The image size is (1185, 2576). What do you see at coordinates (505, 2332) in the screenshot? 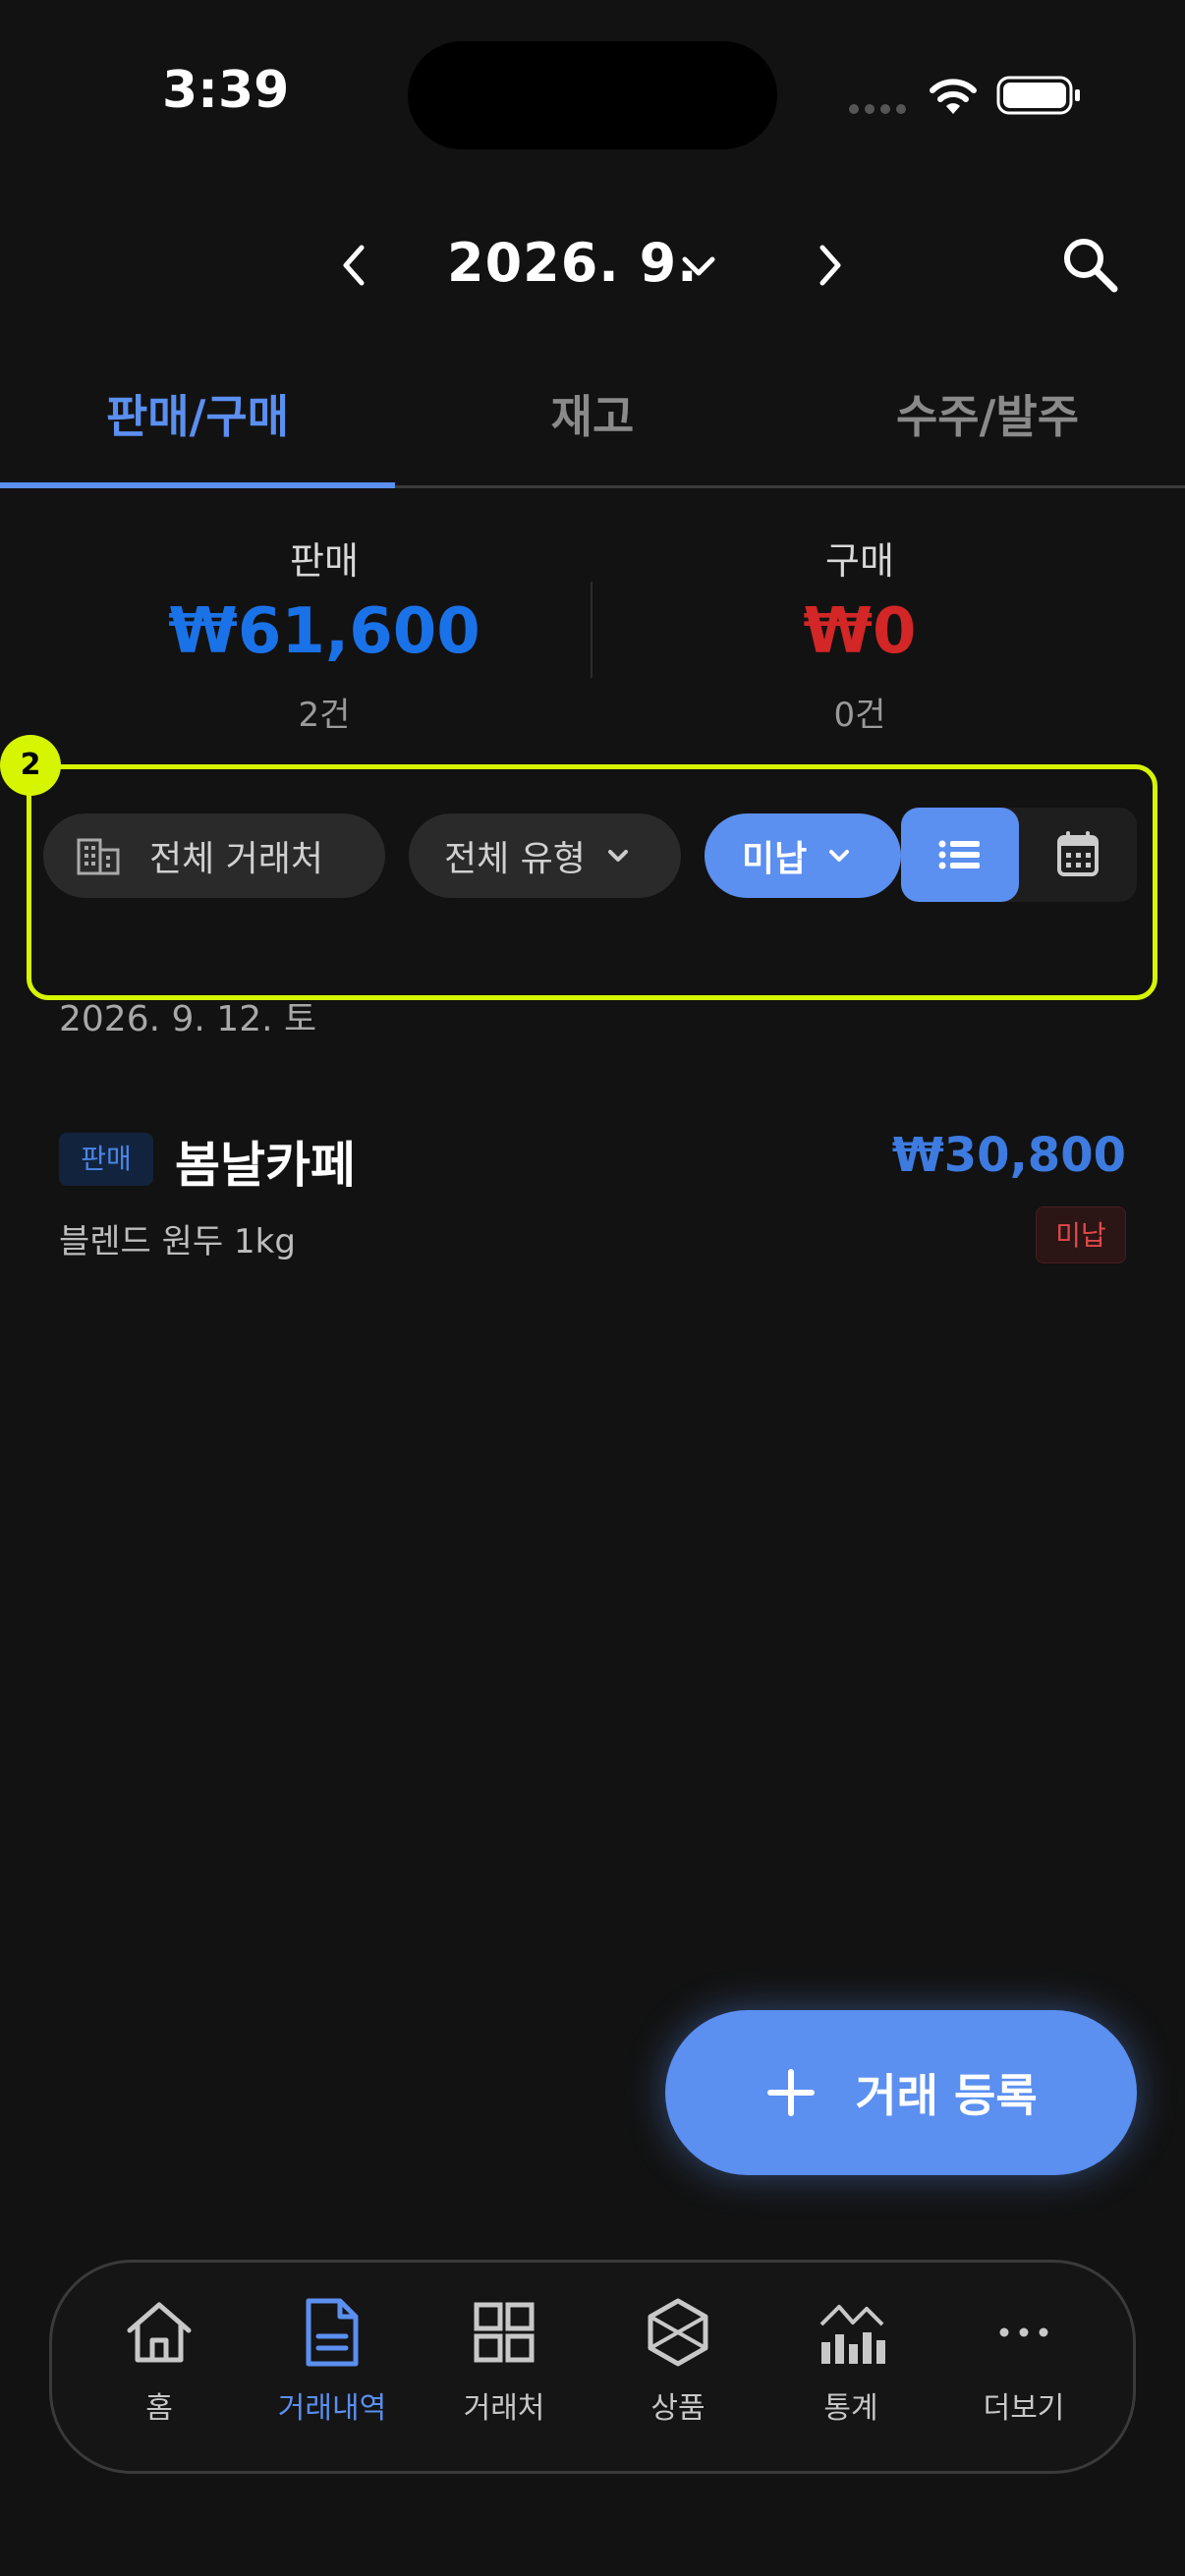
I see `grid-icon` at bounding box center [505, 2332].